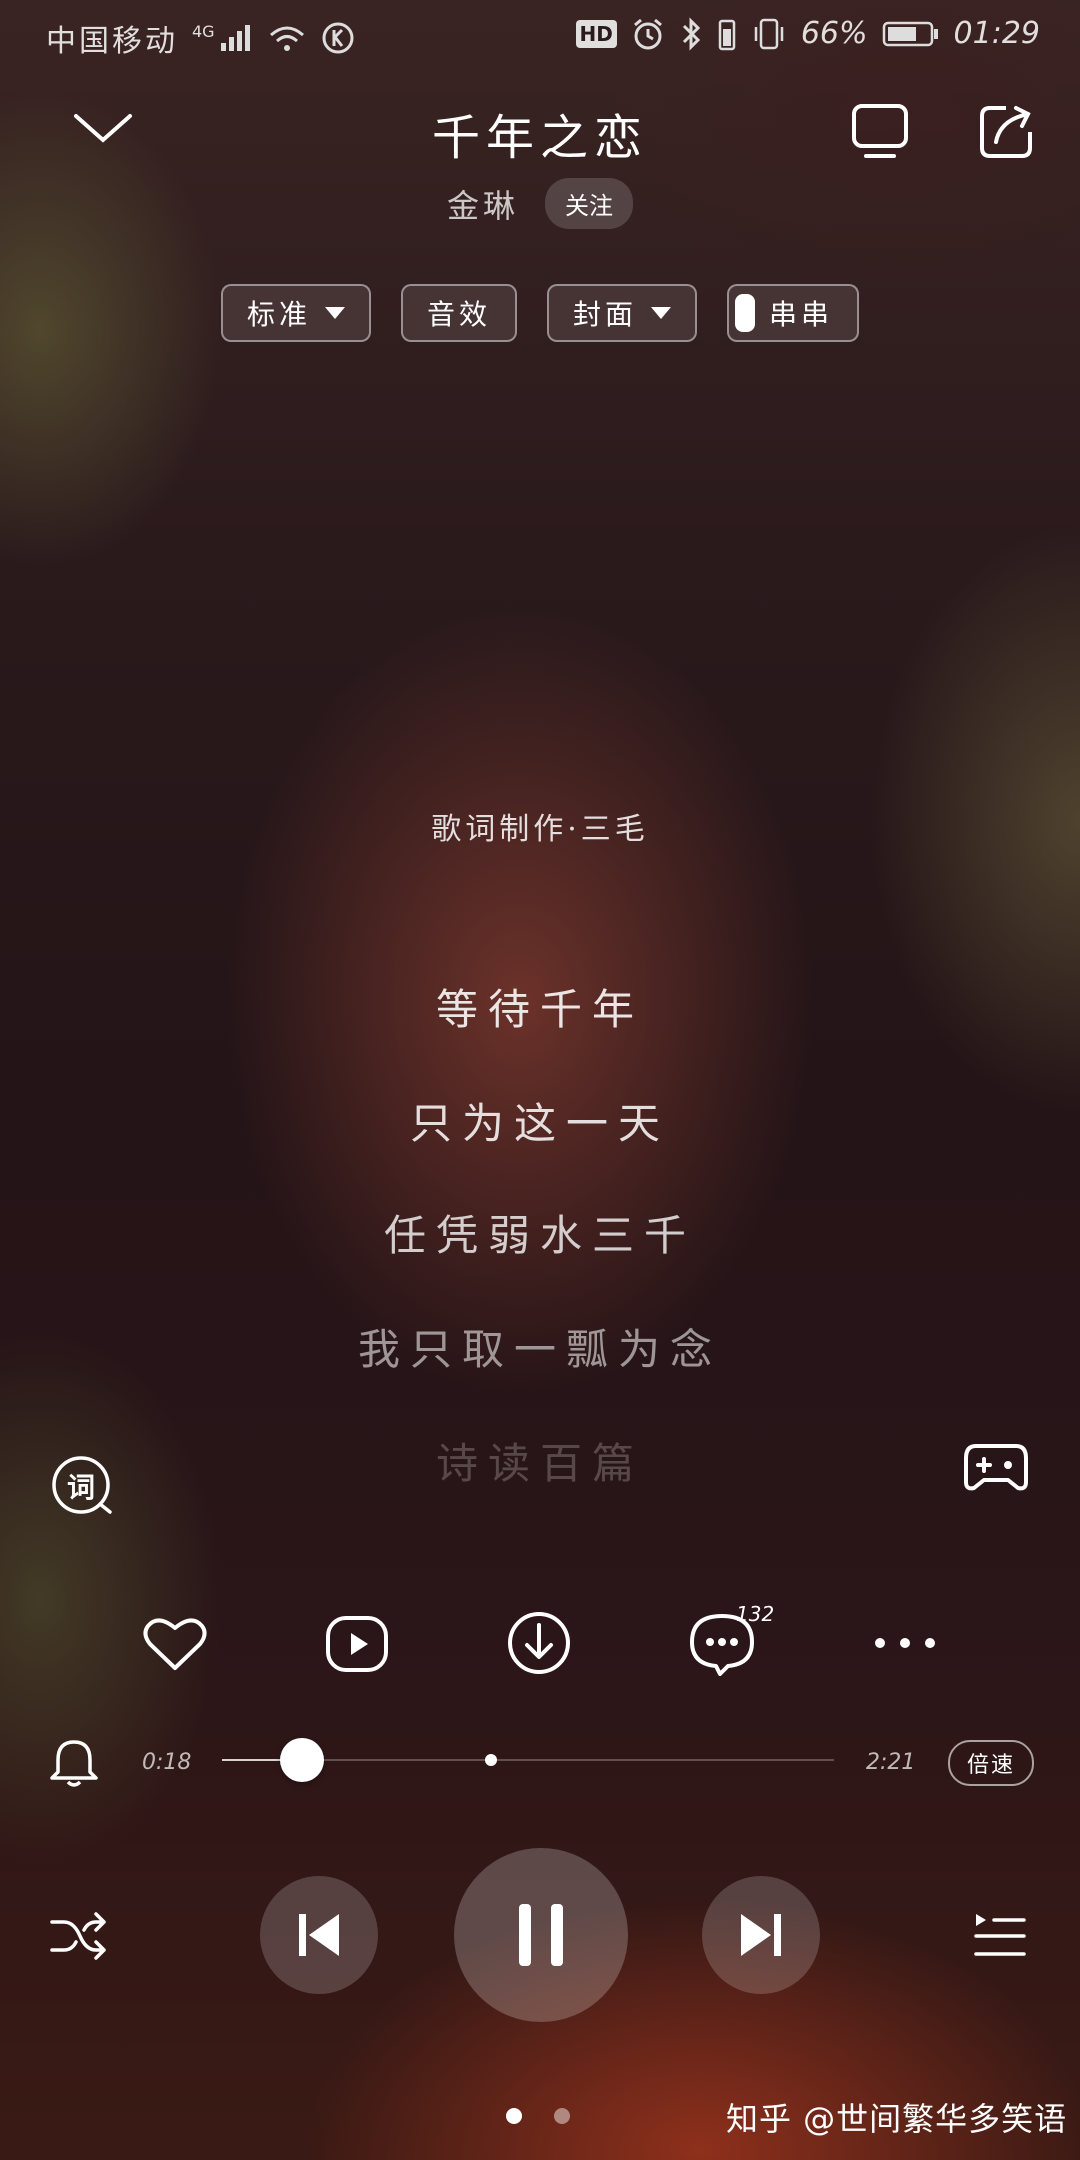  I want to click on lyric-line: 等待千年, so click(540, 1006).